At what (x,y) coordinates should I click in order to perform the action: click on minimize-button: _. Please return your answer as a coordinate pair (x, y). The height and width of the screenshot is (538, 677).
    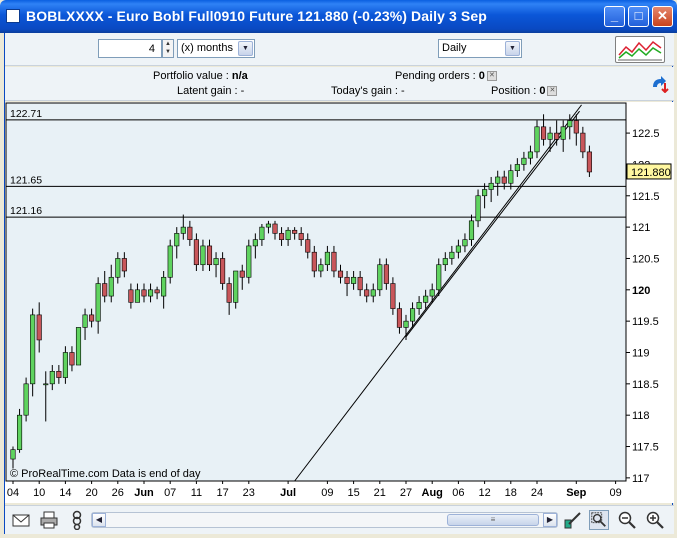
    Looking at the image, I should click on (614, 16).